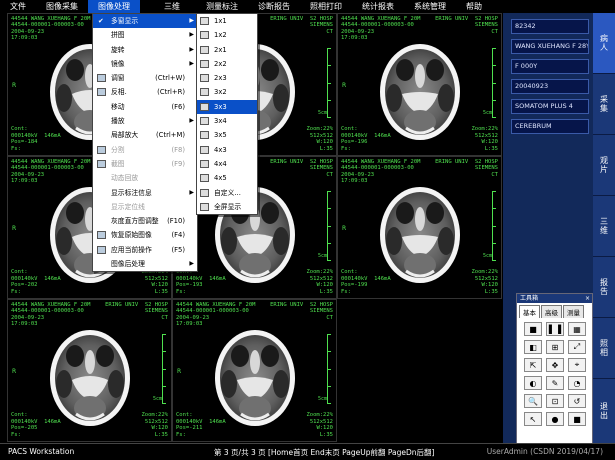 Image resolution: width=615 pixels, height=460 pixels. Describe the element at coordinates (533, 329) in the screenshot. I see `layout-1x1-icon: ■` at that location.